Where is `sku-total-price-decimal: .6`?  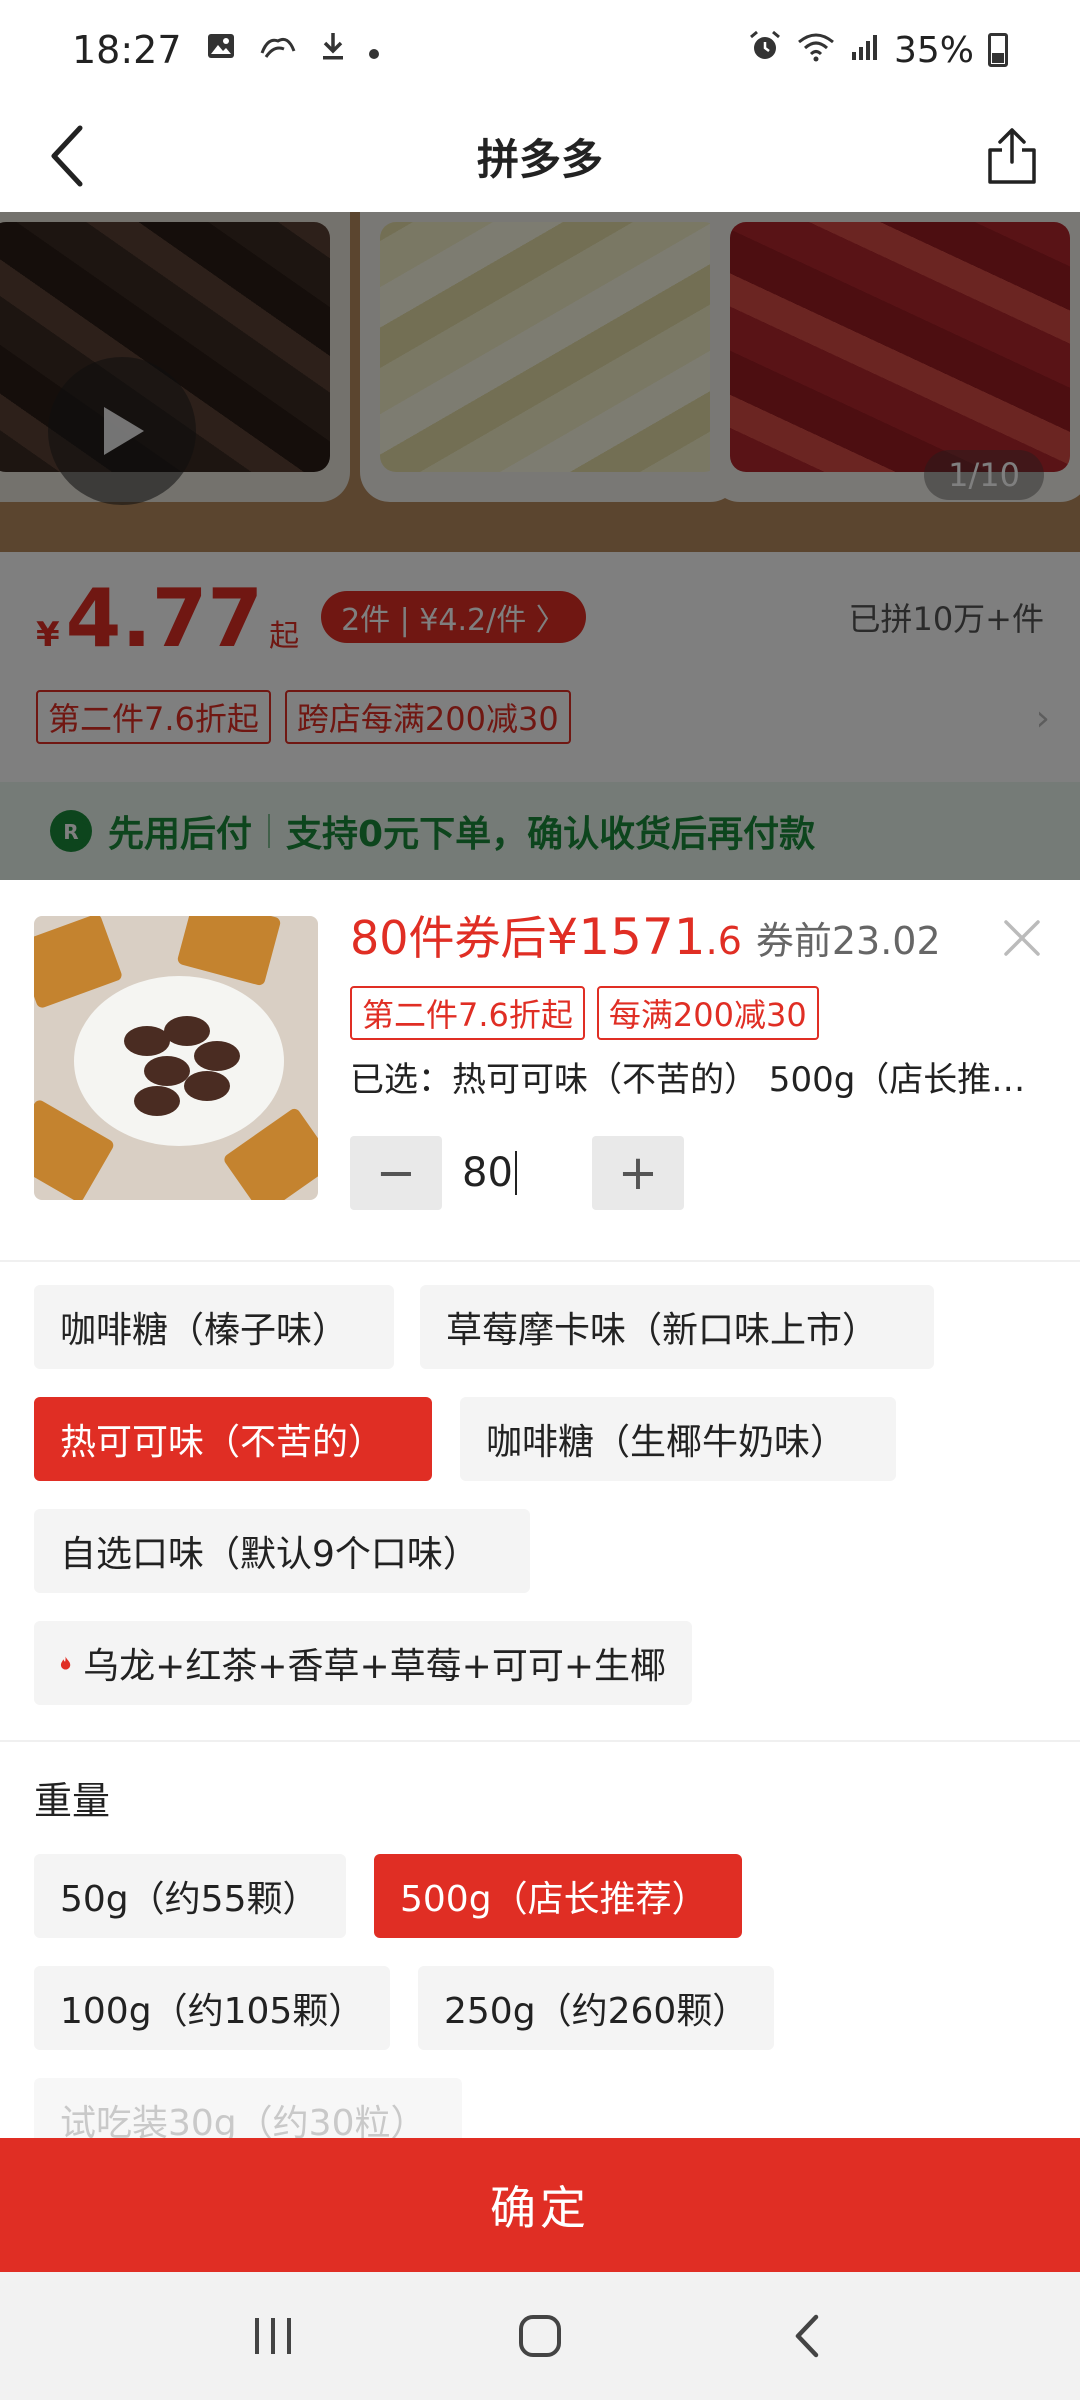 sku-total-price-decimal: .6 is located at coordinates (723, 941).